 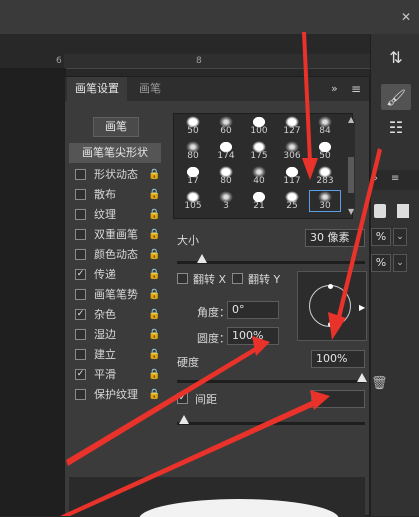 I want to click on document-tab-bar, so click(x=209, y=17).